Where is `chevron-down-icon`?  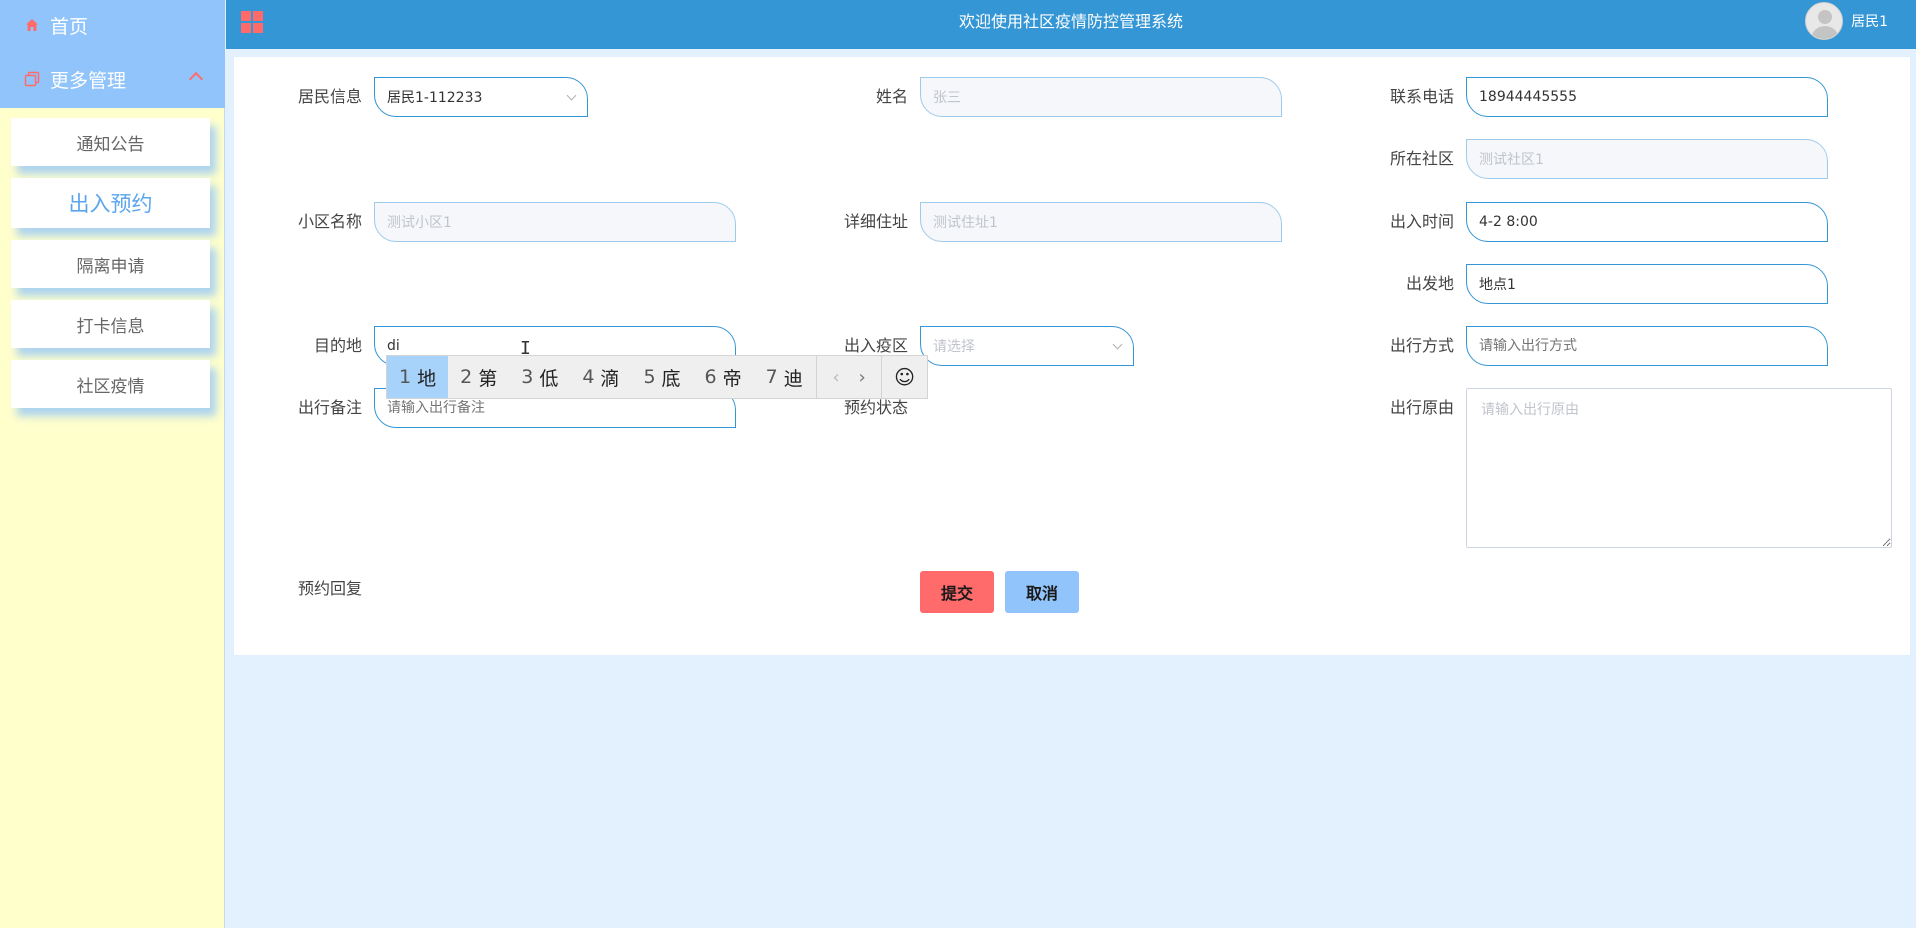
chevron-down-icon is located at coordinates (1117, 344).